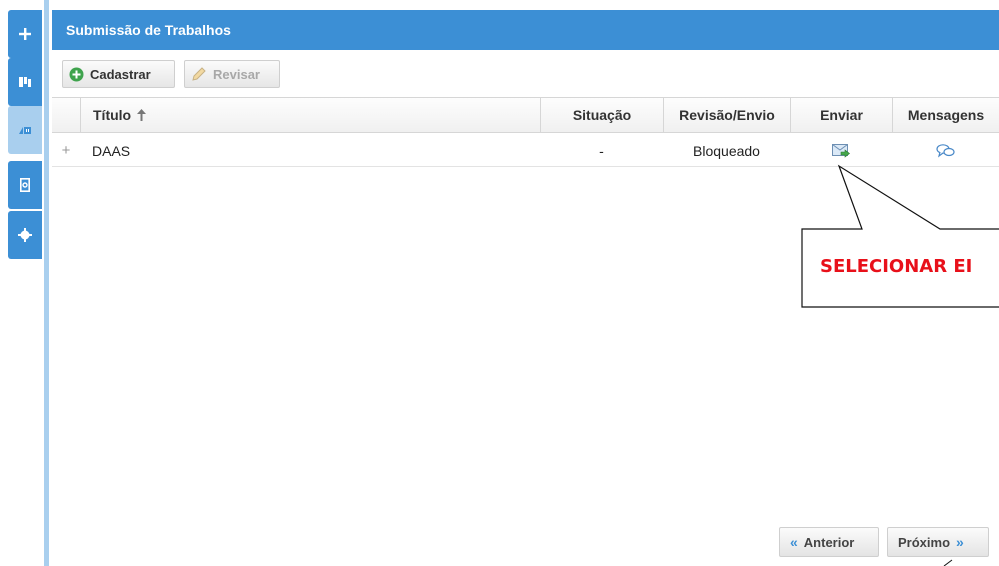  Describe the element at coordinates (960, 542) in the screenshot. I see `double-chevron-right-icon: »` at that location.